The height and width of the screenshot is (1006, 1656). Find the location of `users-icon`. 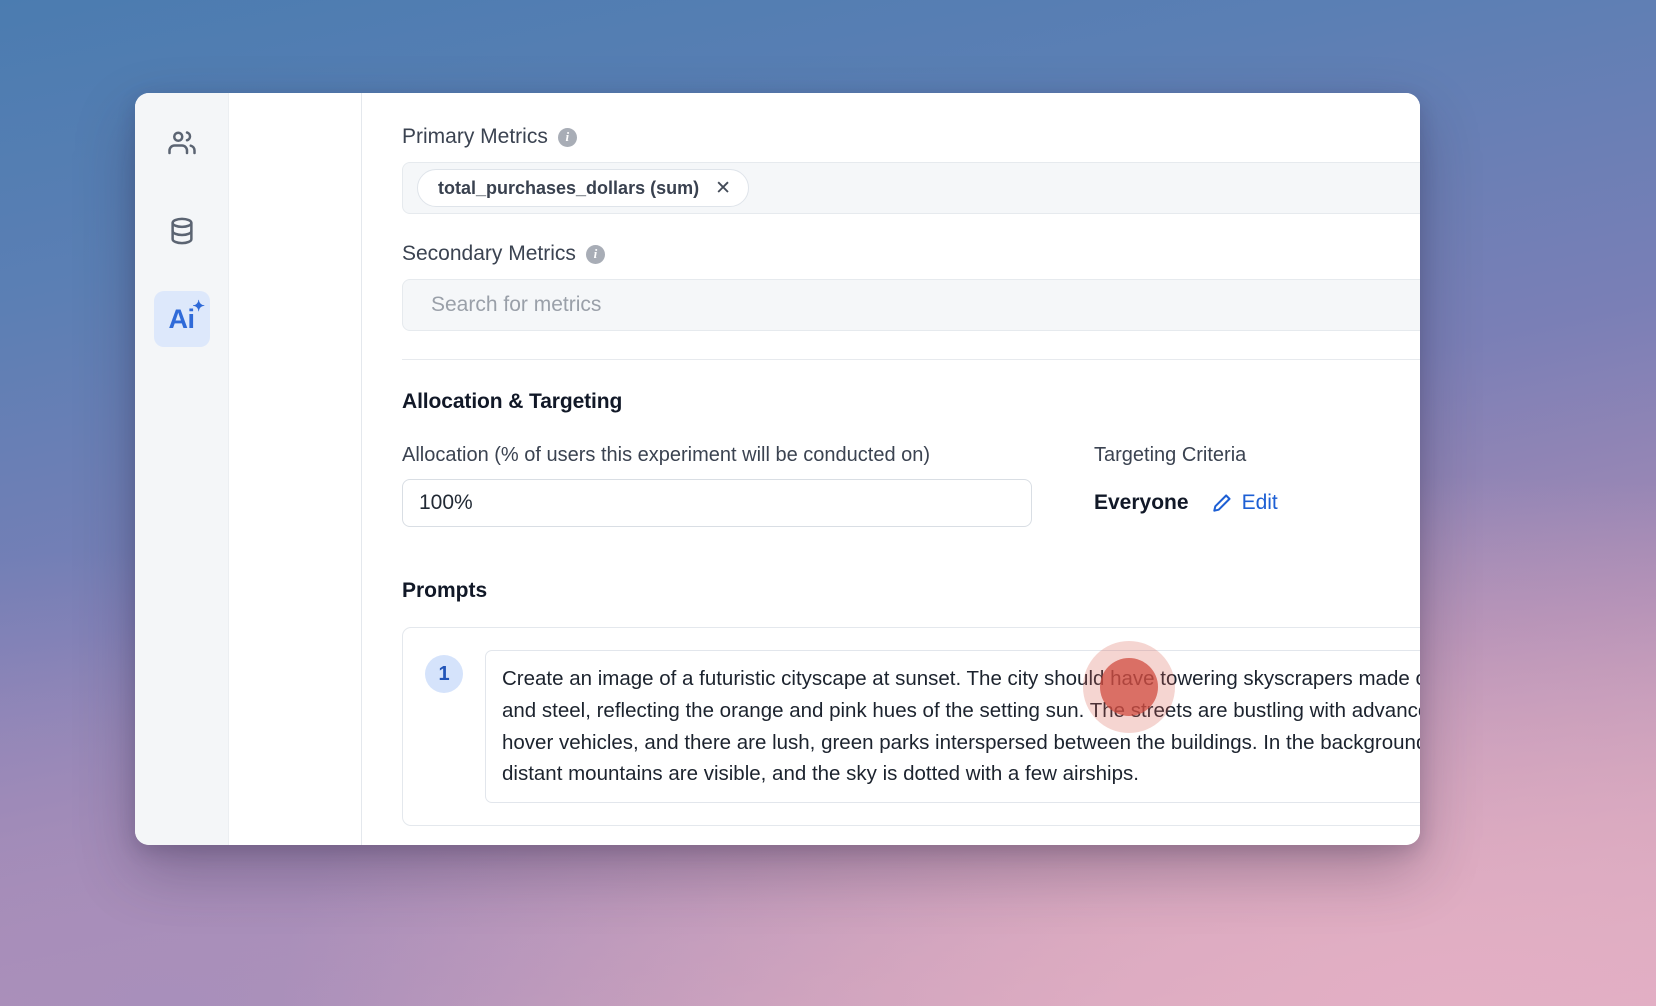

users-icon is located at coordinates (182, 143).